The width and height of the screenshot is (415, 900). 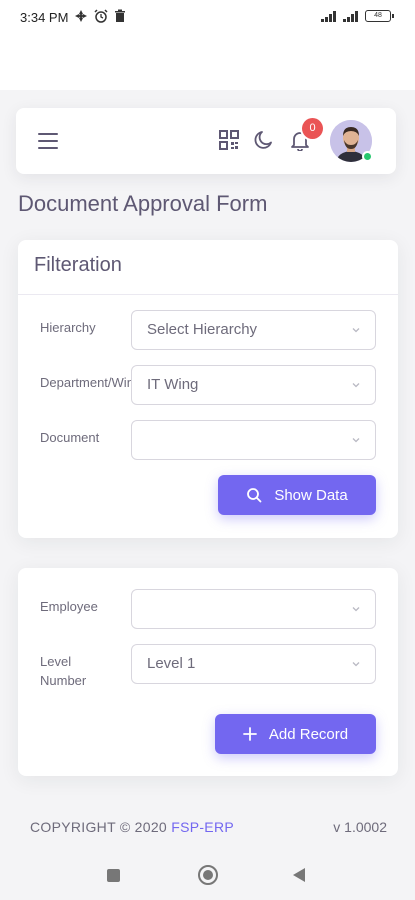 I want to click on employee-label: Employee, so click(x=69, y=606).